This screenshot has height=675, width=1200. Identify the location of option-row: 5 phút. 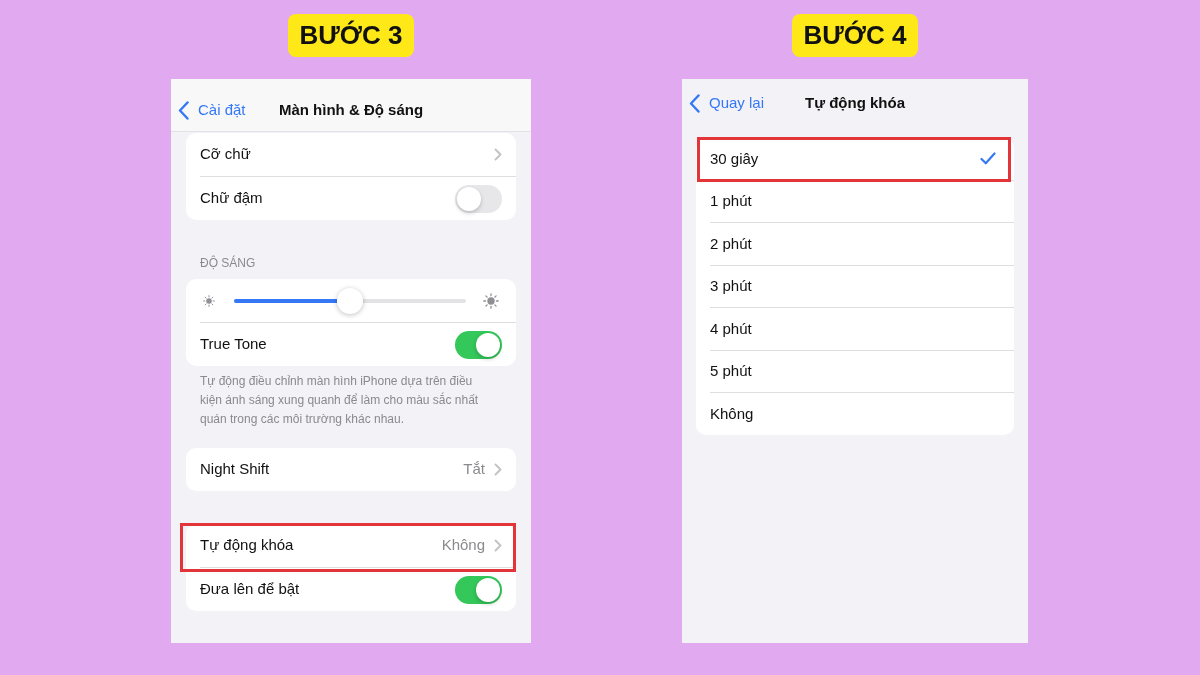
(855, 371).